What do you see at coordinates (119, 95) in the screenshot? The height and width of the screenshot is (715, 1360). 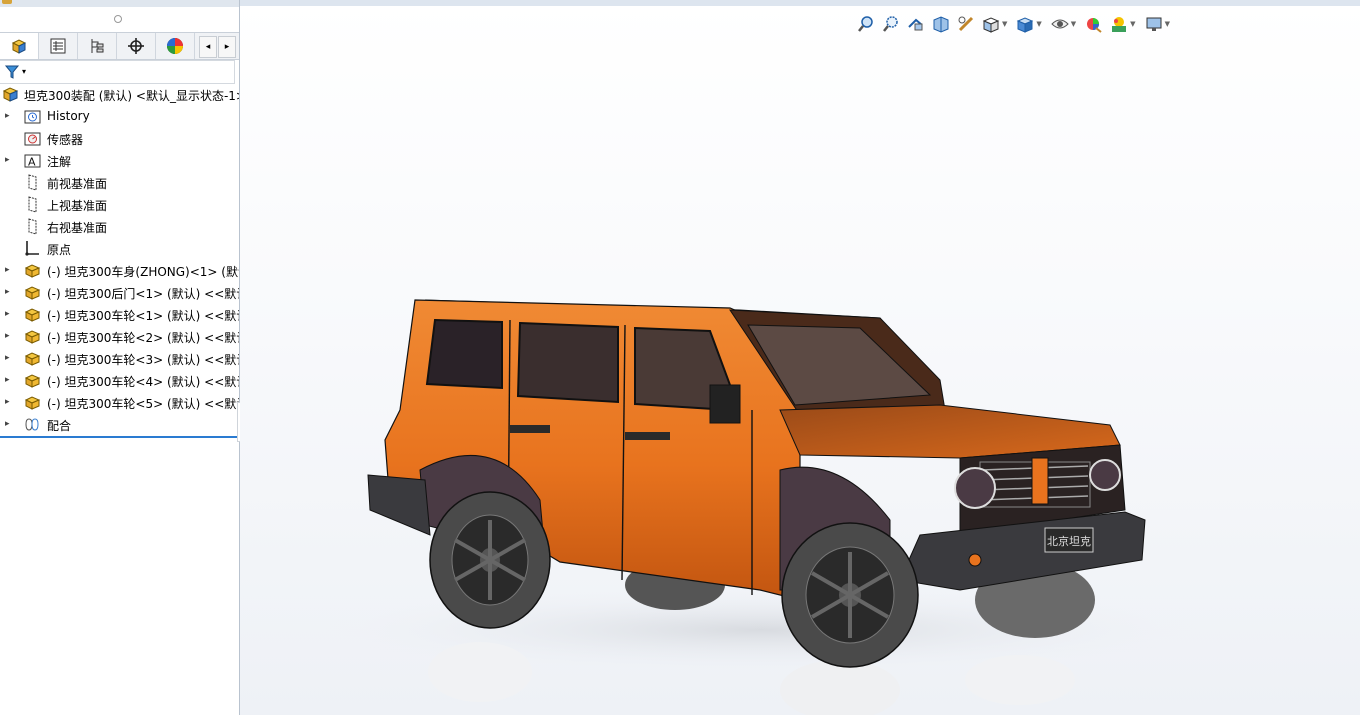 I see `tree-root: 坦克300装配 (默认) <默认_显示状态-1>` at bounding box center [119, 95].